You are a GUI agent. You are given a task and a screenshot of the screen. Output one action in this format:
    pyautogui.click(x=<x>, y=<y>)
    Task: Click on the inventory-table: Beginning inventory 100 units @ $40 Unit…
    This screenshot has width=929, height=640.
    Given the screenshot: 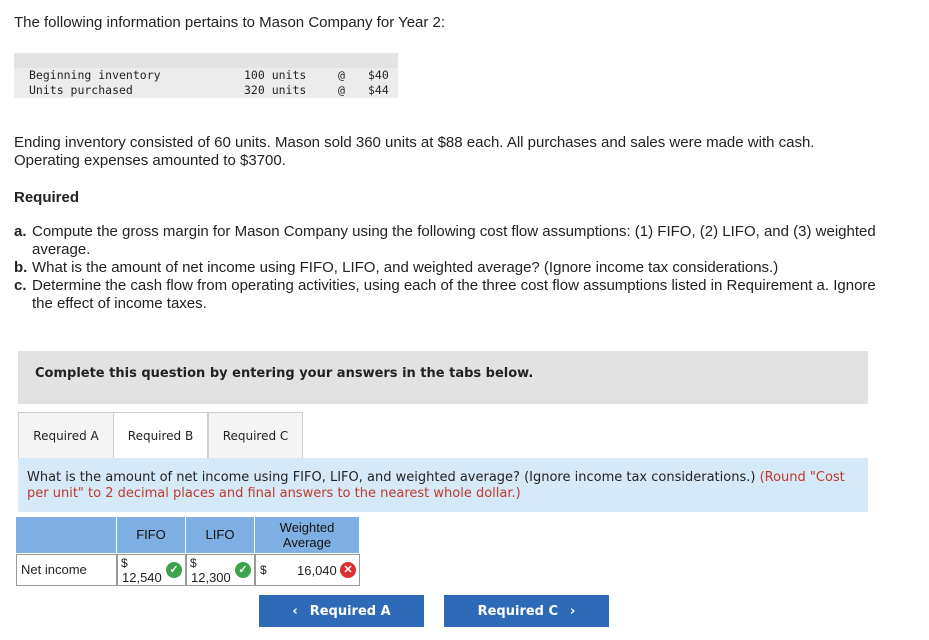 What is the action you would take?
    pyautogui.click(x=206, y=76)
    